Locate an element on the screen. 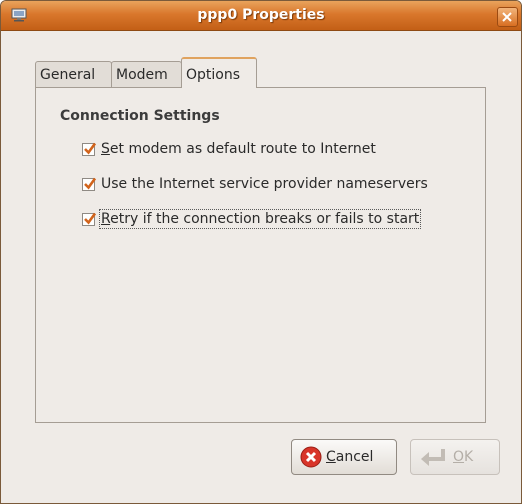 The height and width of the screenshot is (504, 522). ok-return-icon is located at coordinates (433, 457).